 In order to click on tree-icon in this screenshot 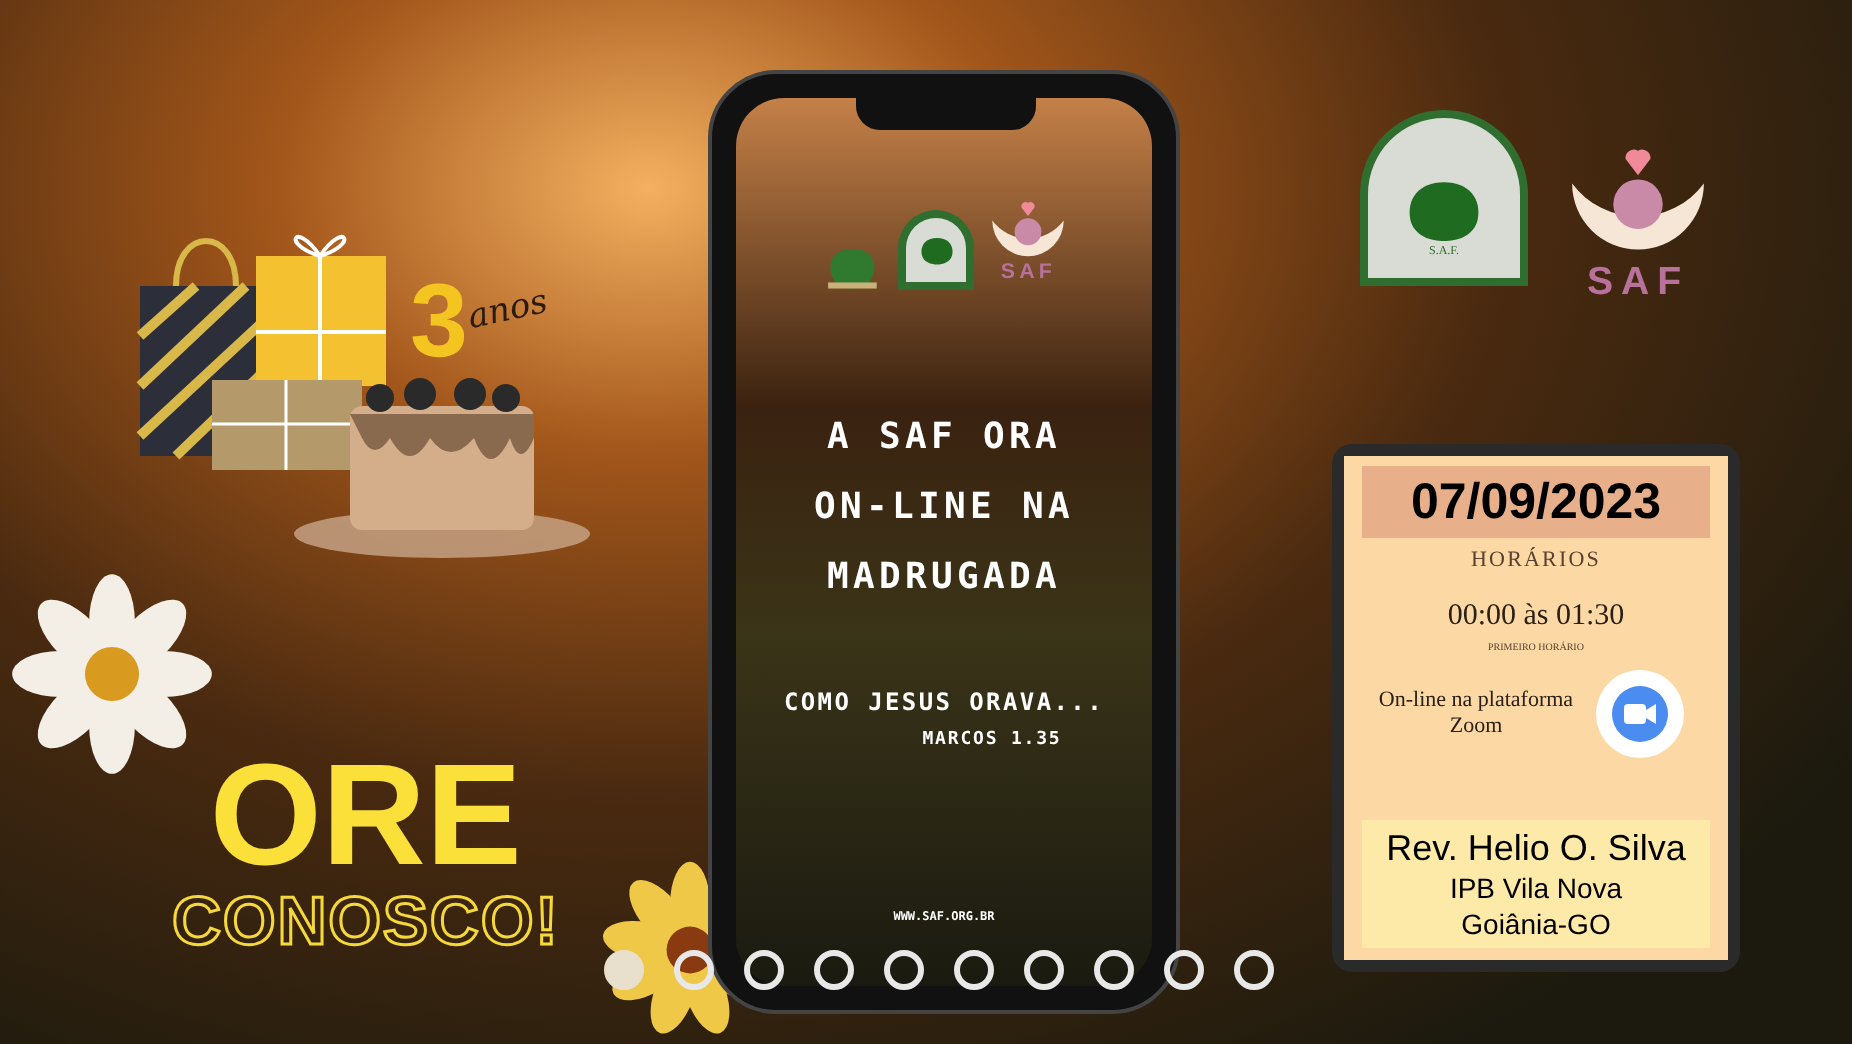, I will do `click(936, 251)`.